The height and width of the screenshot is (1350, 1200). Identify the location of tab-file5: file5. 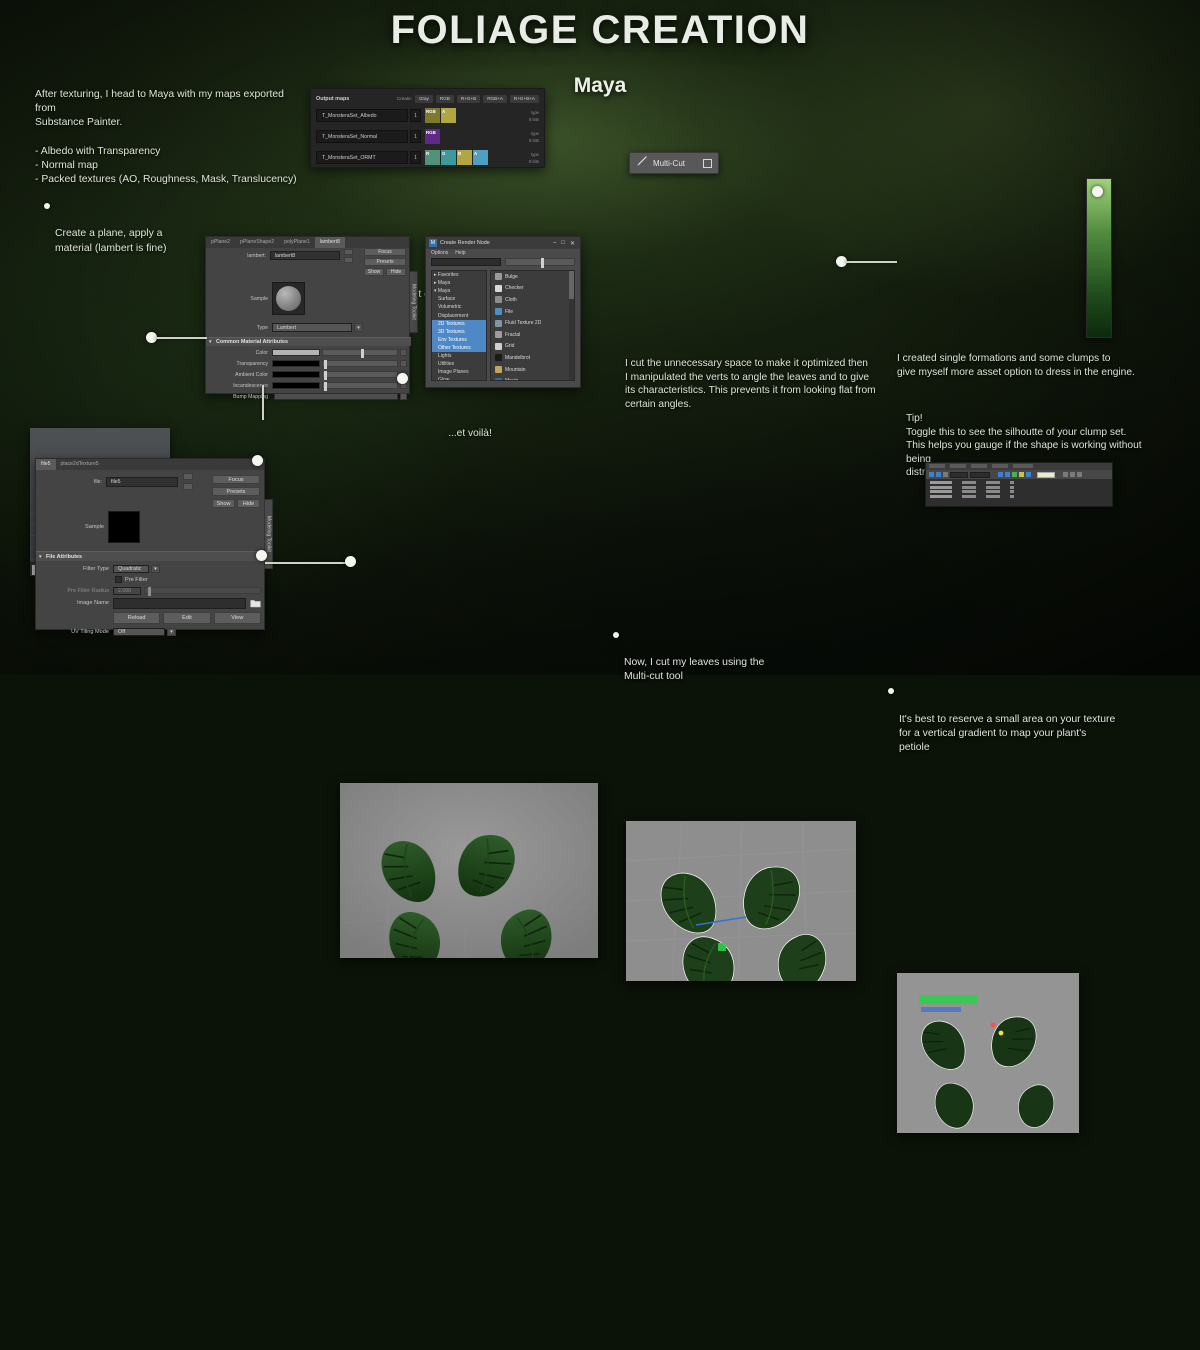
(46, 464).